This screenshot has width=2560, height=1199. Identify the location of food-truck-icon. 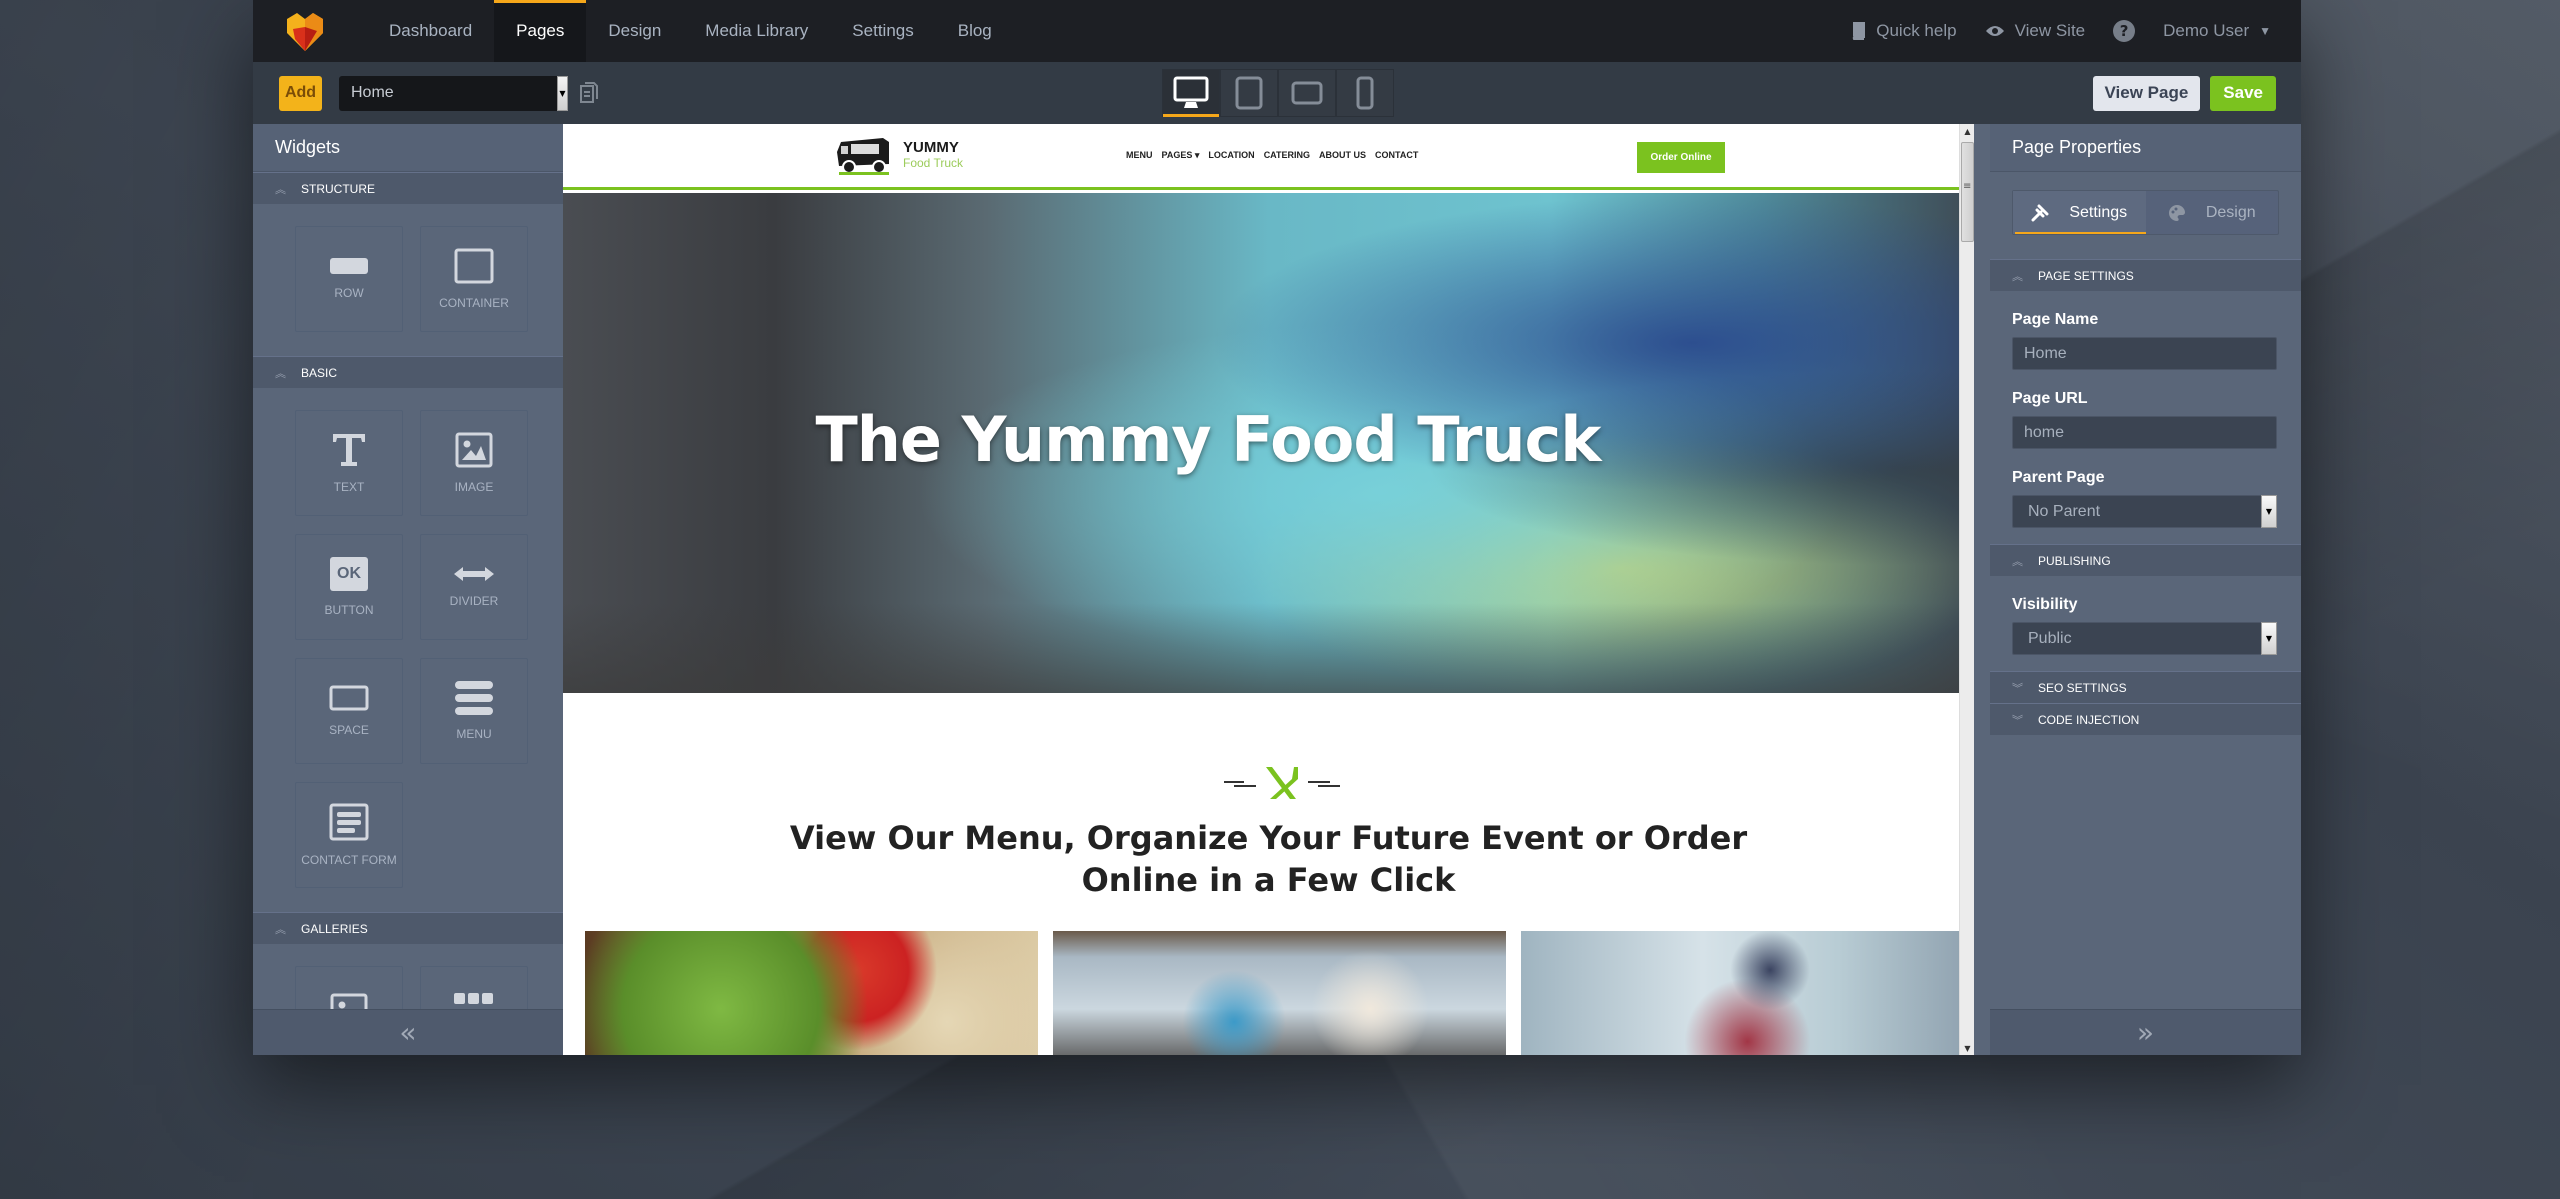
(863, 156).